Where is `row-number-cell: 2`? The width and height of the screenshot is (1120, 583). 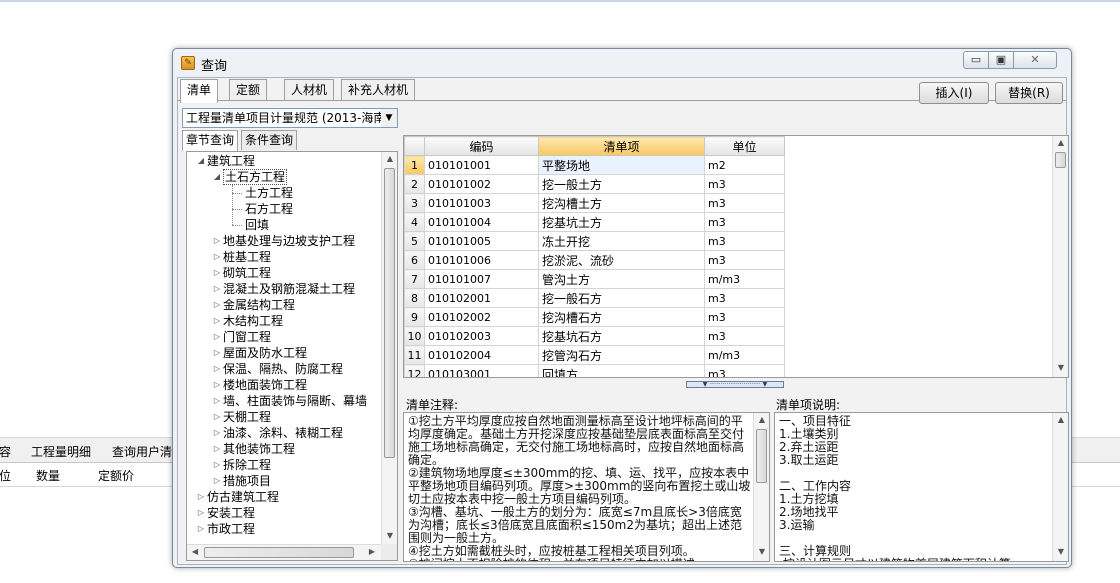 row-number-cell: 2 is located at coordinates (414, 184).